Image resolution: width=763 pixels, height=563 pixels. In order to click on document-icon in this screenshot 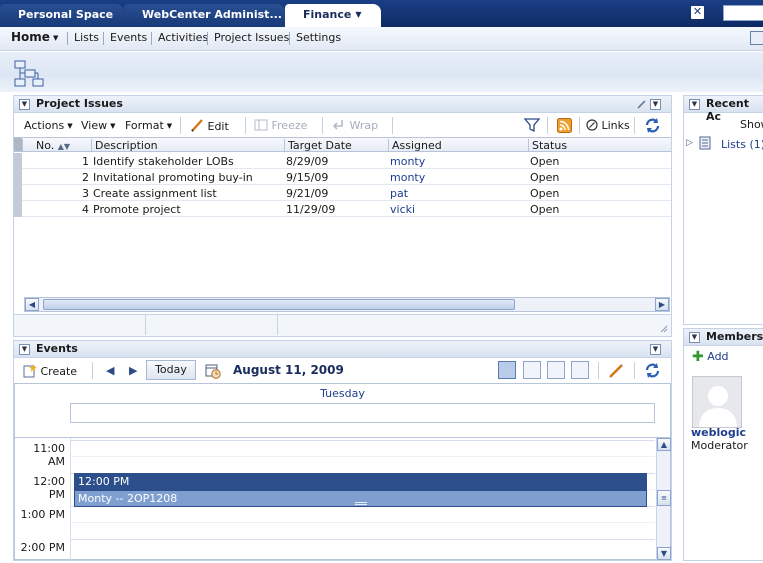, I will do `click(756, 38)`.